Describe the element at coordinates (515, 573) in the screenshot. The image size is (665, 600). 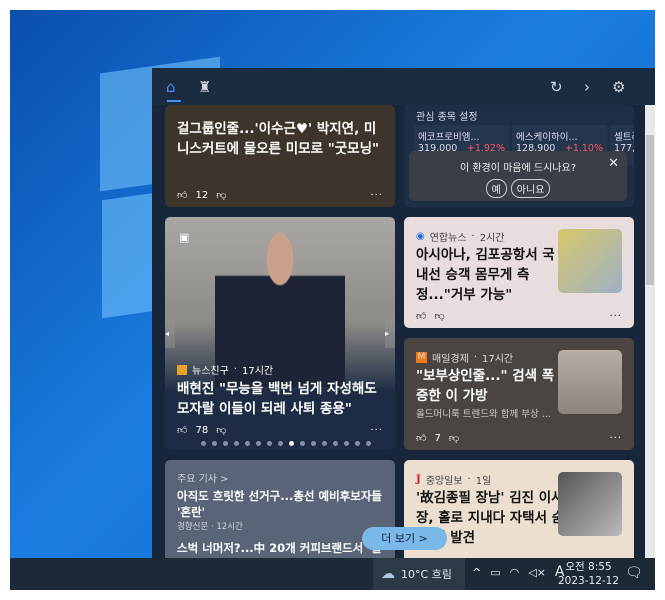
I see `wifi-icon: ◠` at that location.